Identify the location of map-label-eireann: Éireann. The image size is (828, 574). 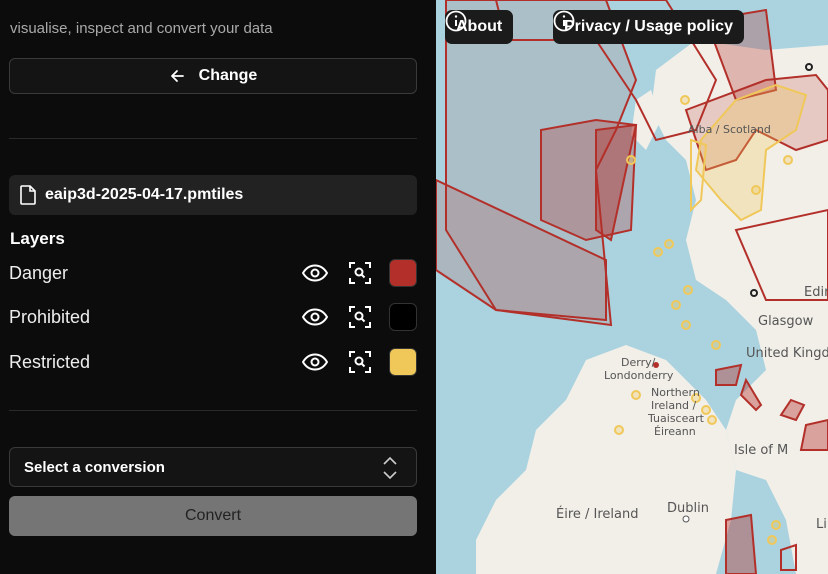
(675, 431).